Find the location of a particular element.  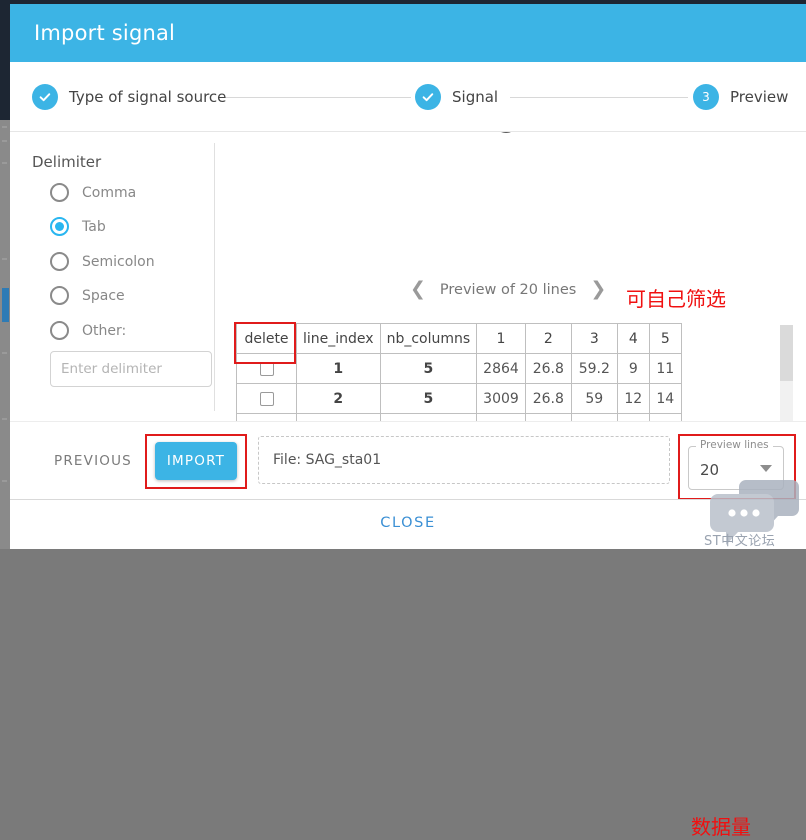

annotation-filter-note: 可自己筛选 is located at coordinates (676, 299).